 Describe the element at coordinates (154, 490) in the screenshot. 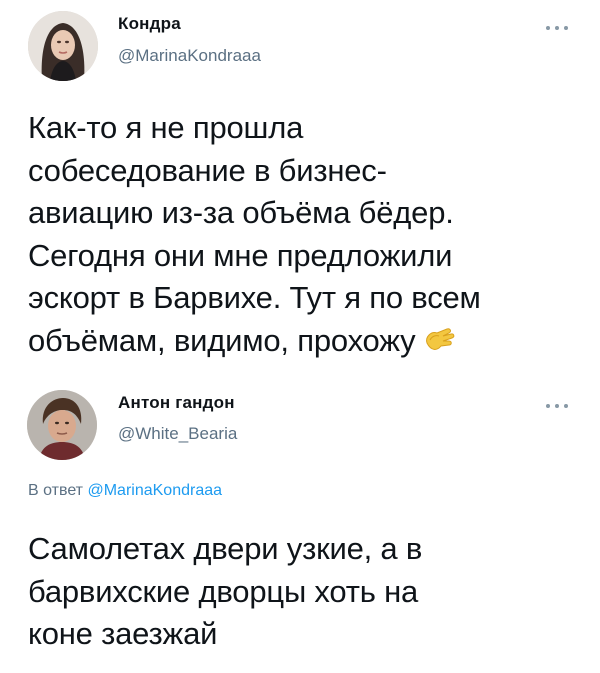

I see `reply-mention-link: @MarinaKondraaa` at that location.